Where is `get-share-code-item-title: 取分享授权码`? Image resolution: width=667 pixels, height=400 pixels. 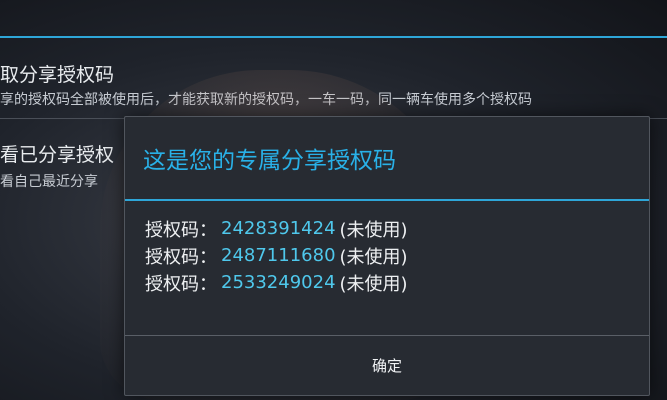
get-share-code-item-title: 取分享授权码 is located at coordinates (57, 73).